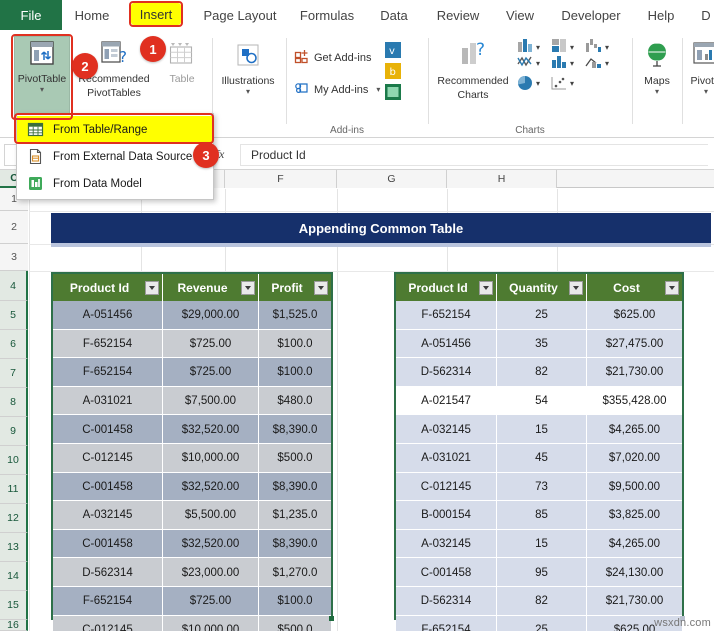 This screenshot has height=631, width=714. What do you see at coordinates (327, 15) in the screenshot?
I see `tab-formulas: Formulas` at bounding box center [327, 15].